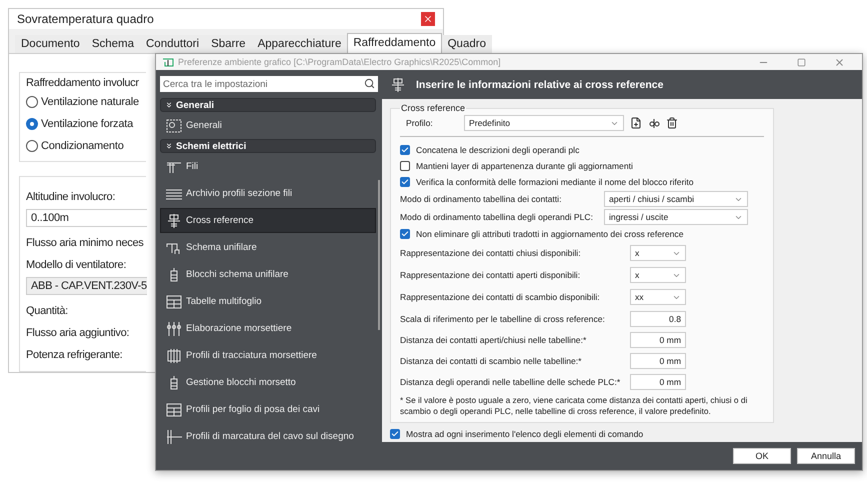 This screenshot has height=494, width=867. What do you see at coordinates (173, 44) in the screenshot?
I see `tab: Conduttori` at bounding box center [173, 44].